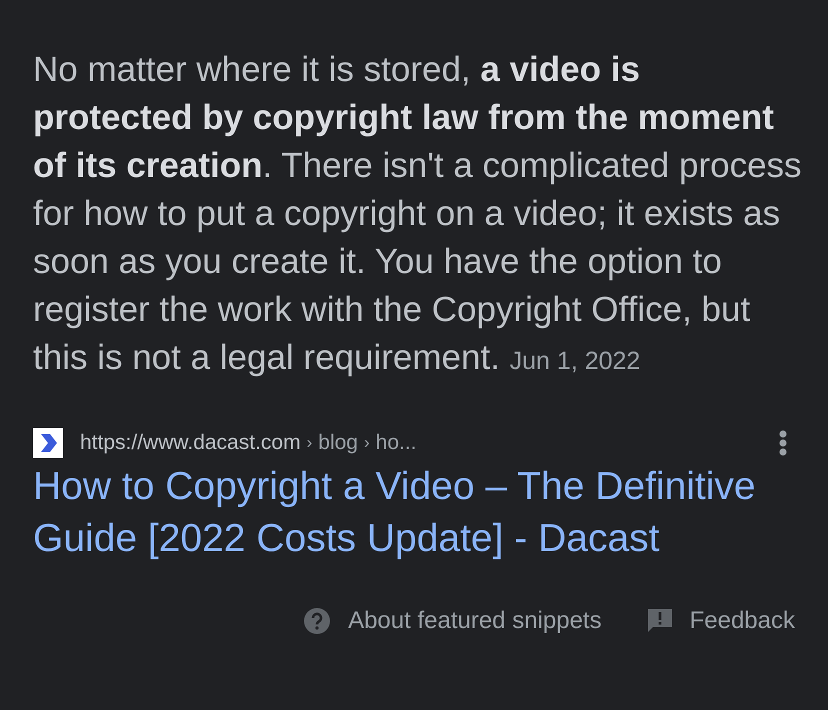  Describe the element at coordinates (338, 443) in the screenshot. I see `breadcrumb: blog` at that location.